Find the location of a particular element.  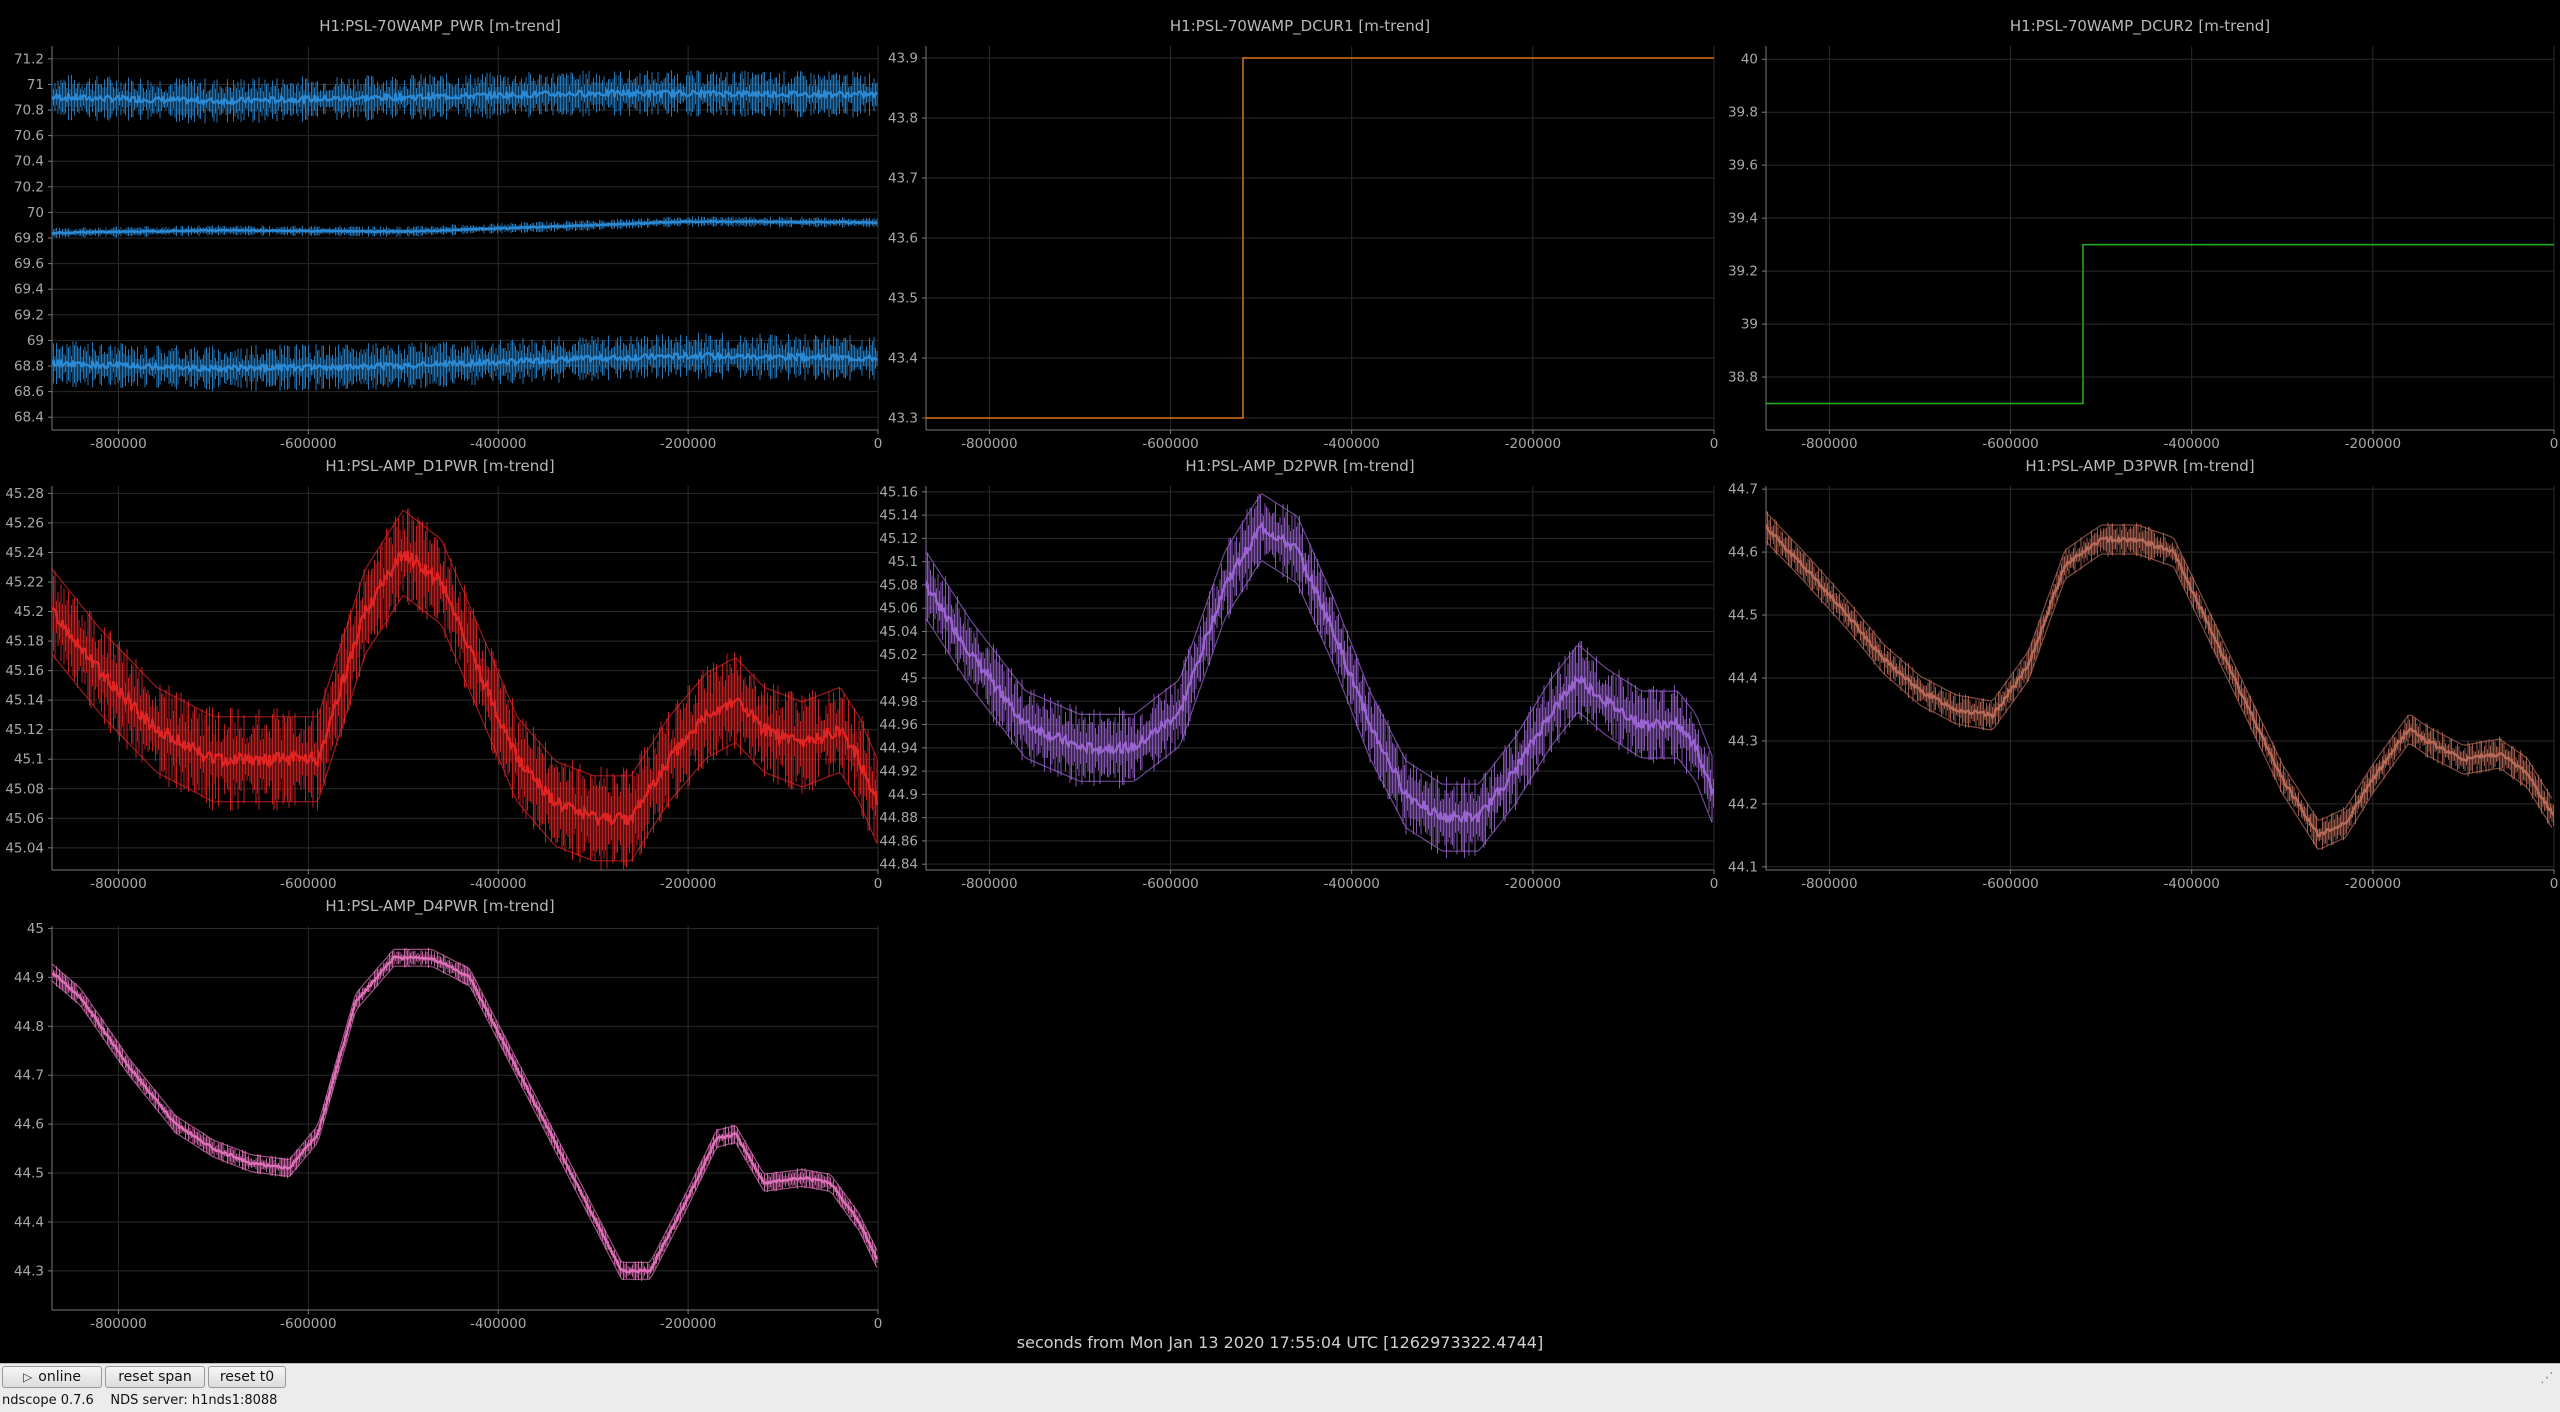

y-tick-label: 44.2 is located at coordinates (1743, 804).